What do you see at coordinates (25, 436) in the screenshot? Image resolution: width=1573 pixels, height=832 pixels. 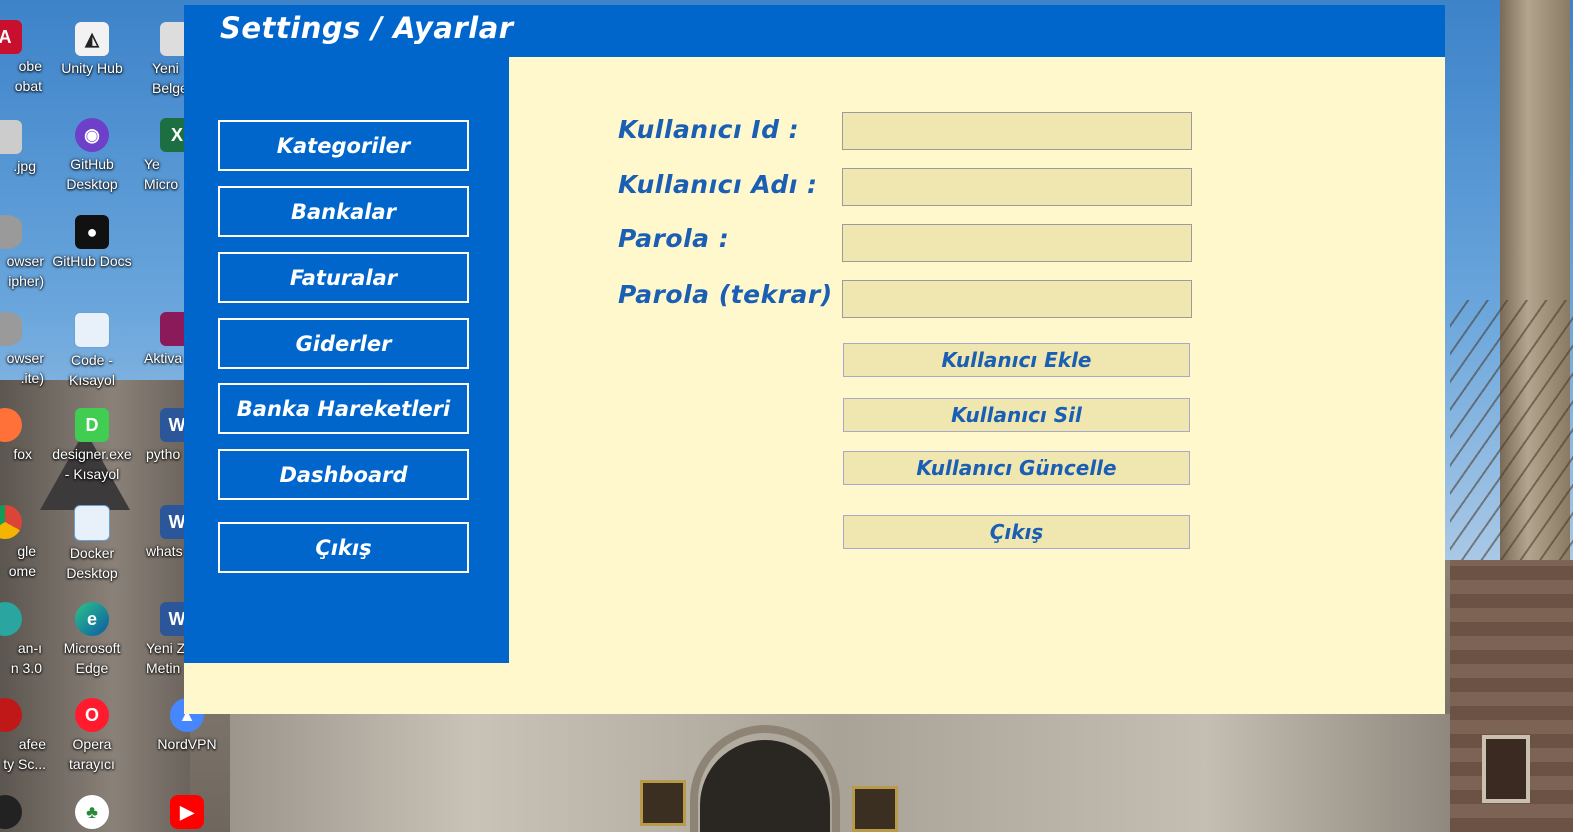 I see `desktop-icon-firefox: fox` at bounding box center [25, 436].